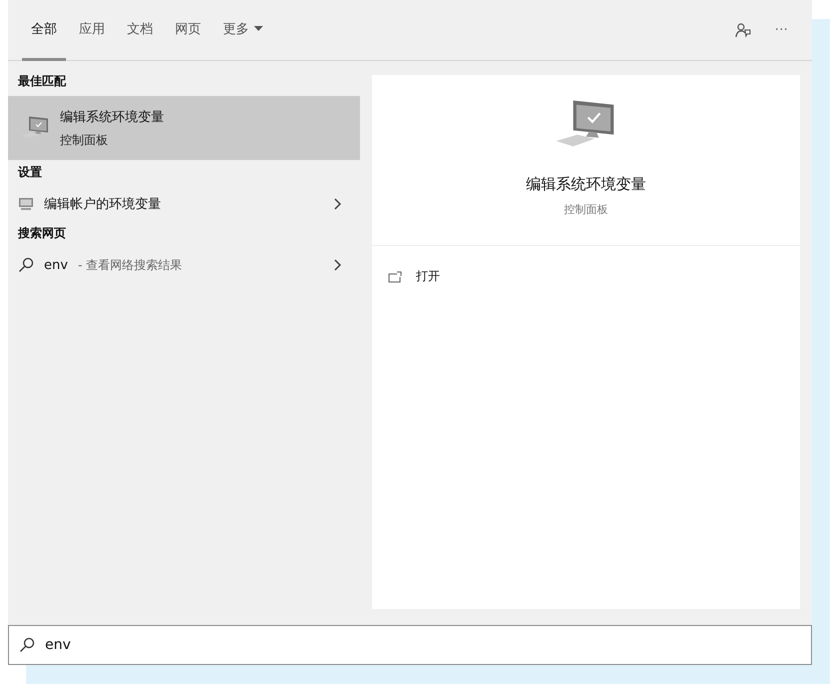 This screenshot has height=692, width=838. I want to click on section-header: 最佳匹配, so click(42, 81).